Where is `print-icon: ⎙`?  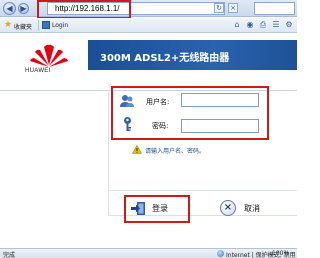
print-icon: ⎙ is located at coordinates (263, 25).